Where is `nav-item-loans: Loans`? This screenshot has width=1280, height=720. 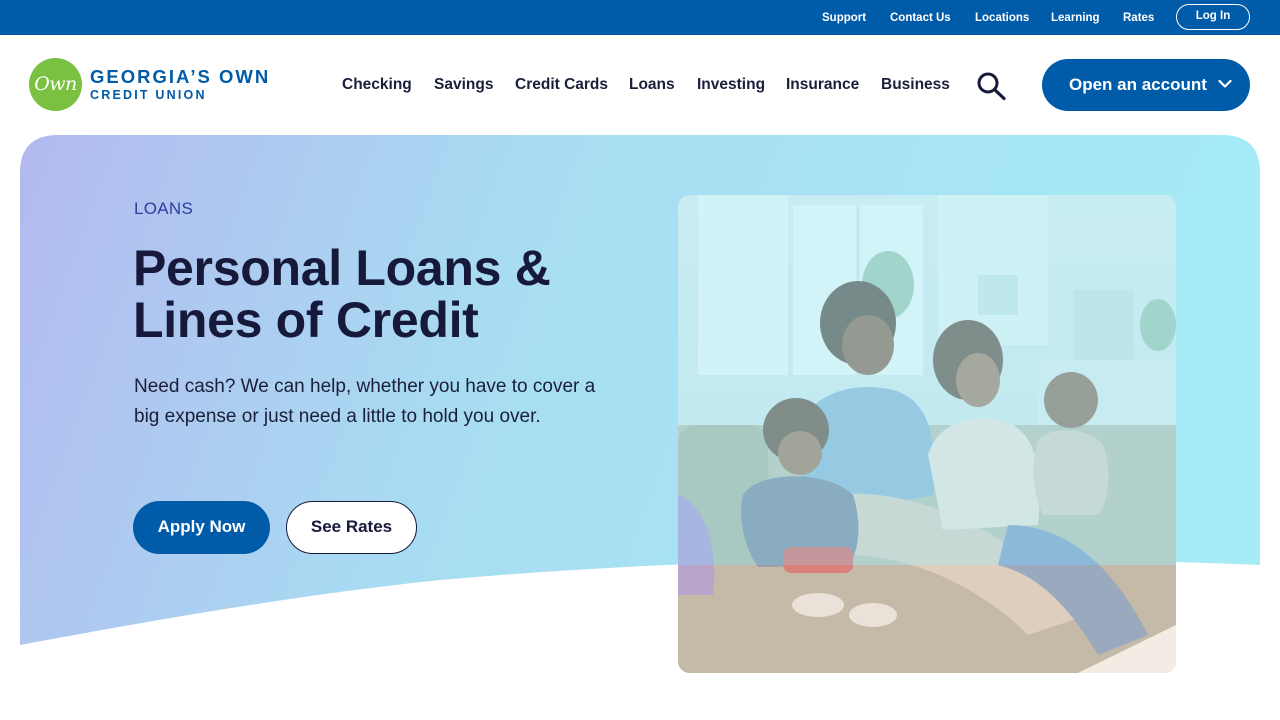 nav-item-loans: Loans is located at coordinates (652, 85).